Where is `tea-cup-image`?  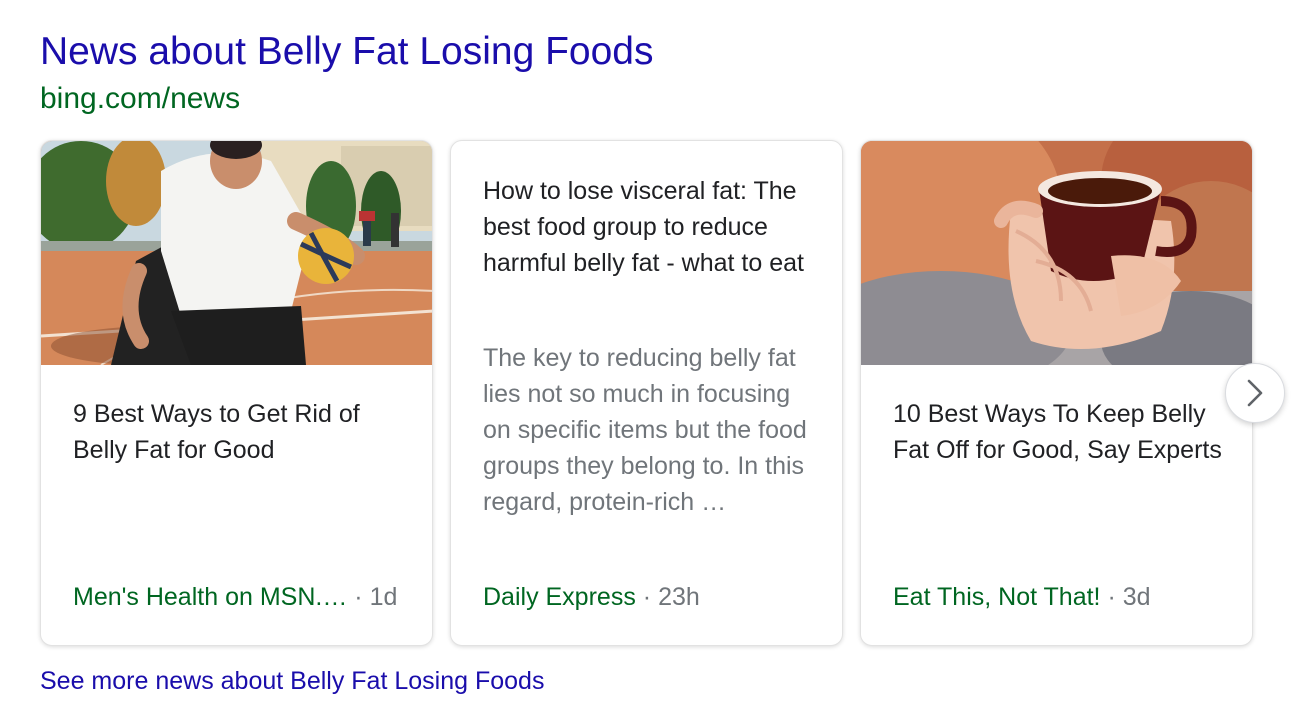 tea-cup-image is located at coordinates (1056, 253).